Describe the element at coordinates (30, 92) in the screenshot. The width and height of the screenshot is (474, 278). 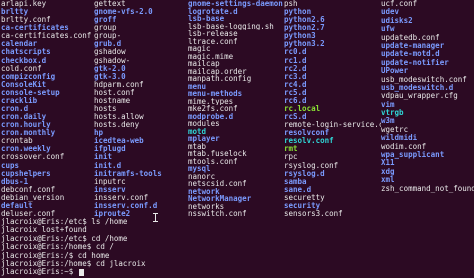
I see `listing-entry: console-setup` at that location.